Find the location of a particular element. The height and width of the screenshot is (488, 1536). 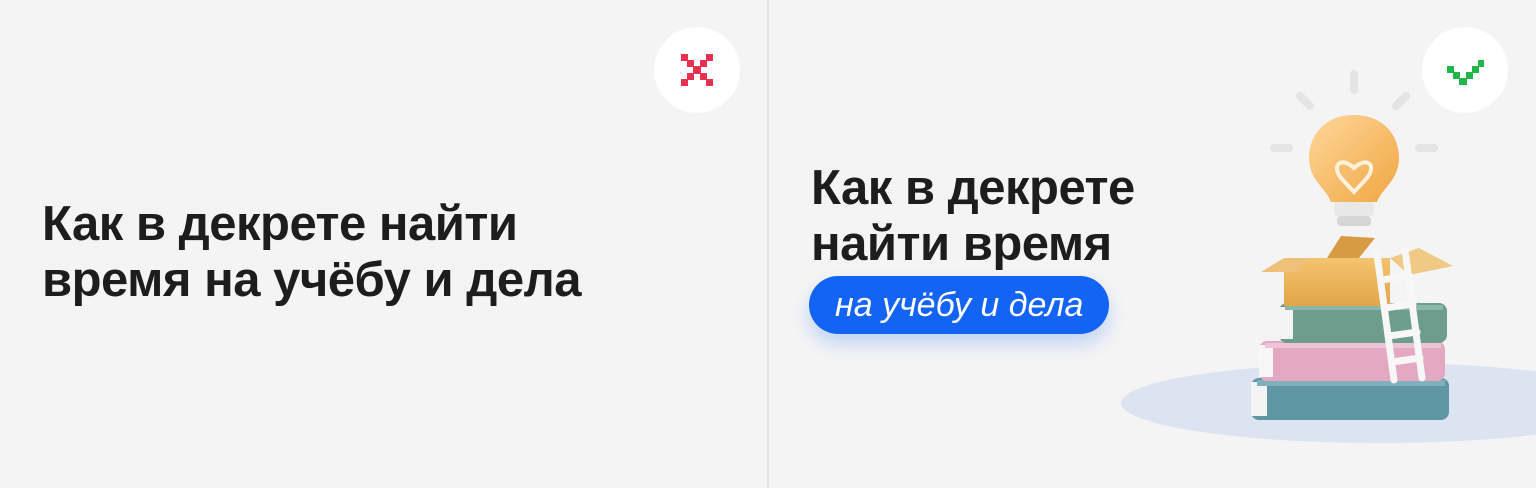

incorrect-badge is located at coordinates (697, 70).